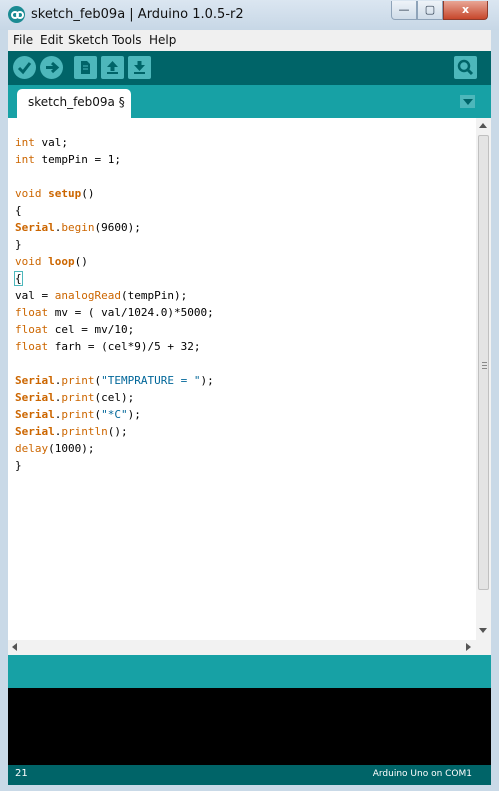 The height and width of the screenshot is (791, 499). I want to click on tab-label: sketch_feb09a §, so click(76, 102).